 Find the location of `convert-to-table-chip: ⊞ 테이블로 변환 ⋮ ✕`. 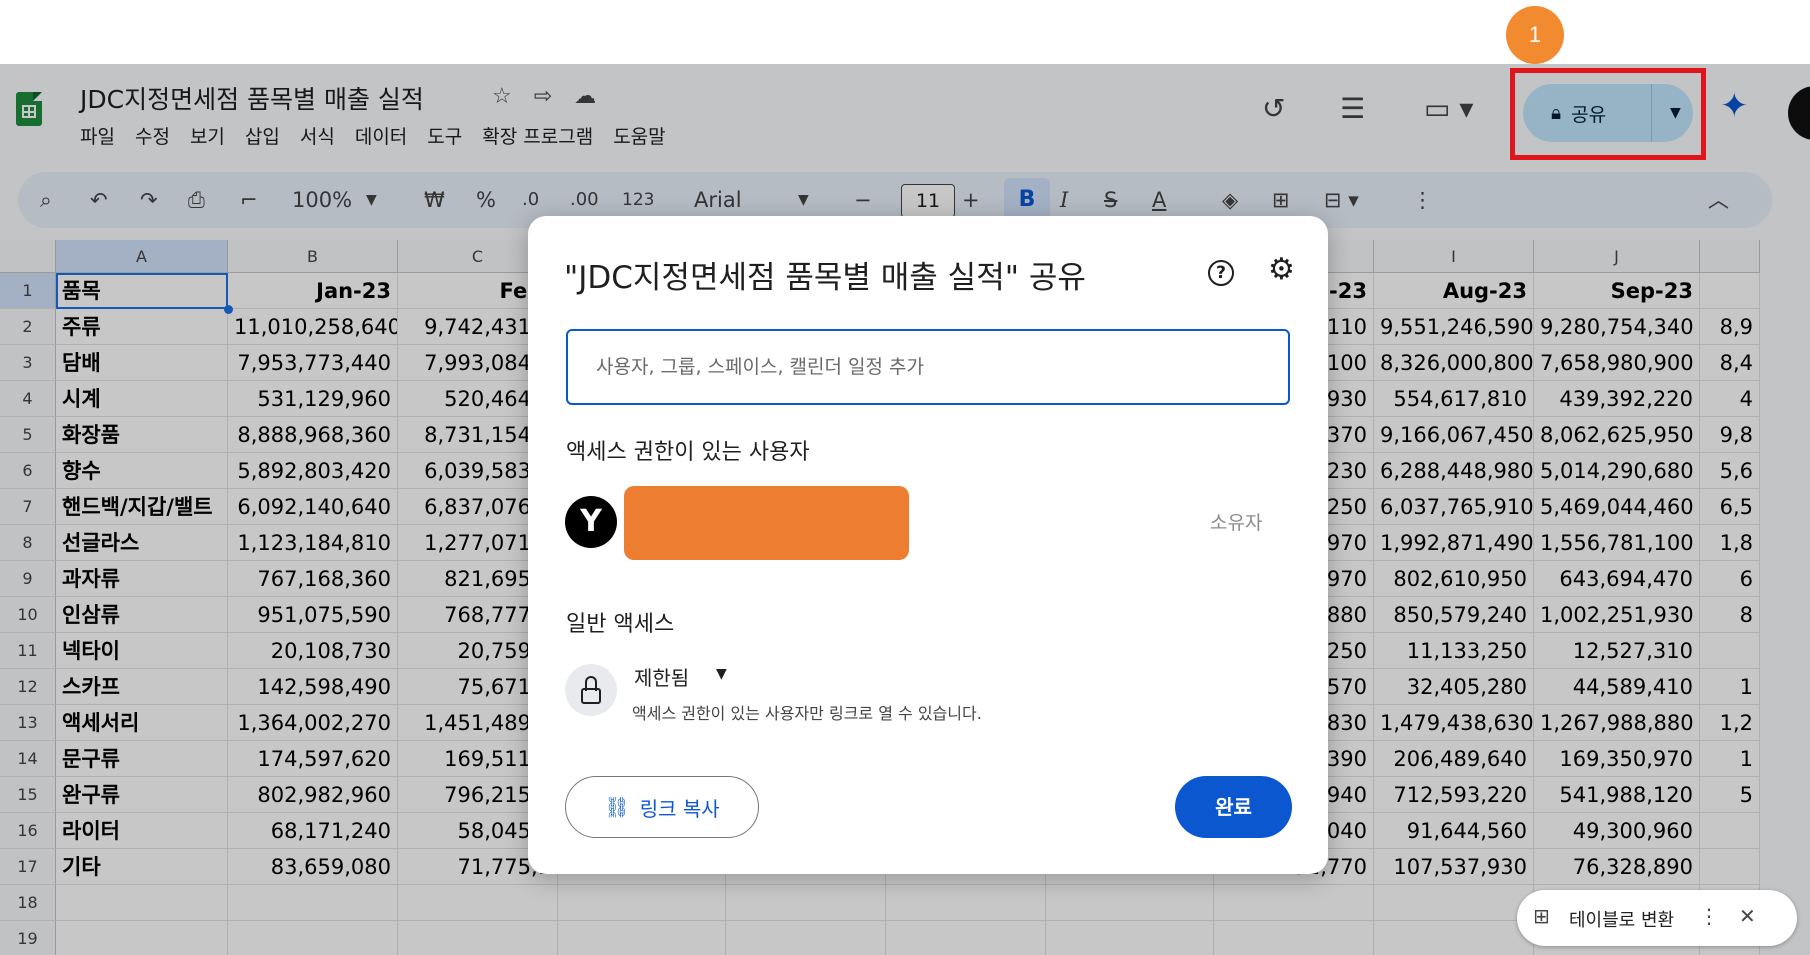

convert-to-table-chip: ⊞ 테이블로 변환 ⋮ ✕ is located at coordinates (1657, 918).